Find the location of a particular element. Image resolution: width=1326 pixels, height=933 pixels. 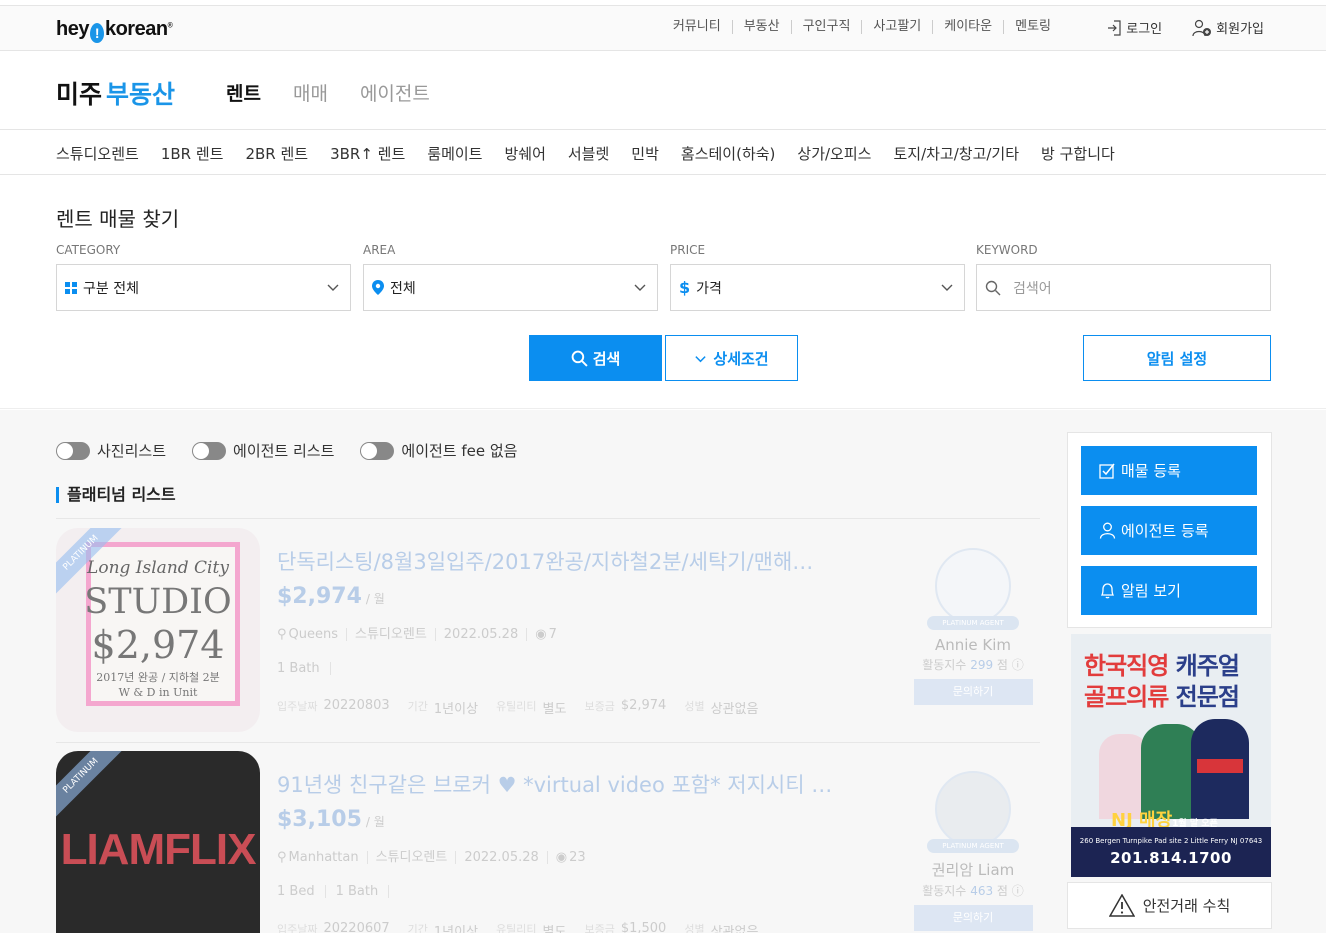

sidebar-actions: 매물 등록 에이전트 등록 알림 보기 is located at coordinates (1169, 530).